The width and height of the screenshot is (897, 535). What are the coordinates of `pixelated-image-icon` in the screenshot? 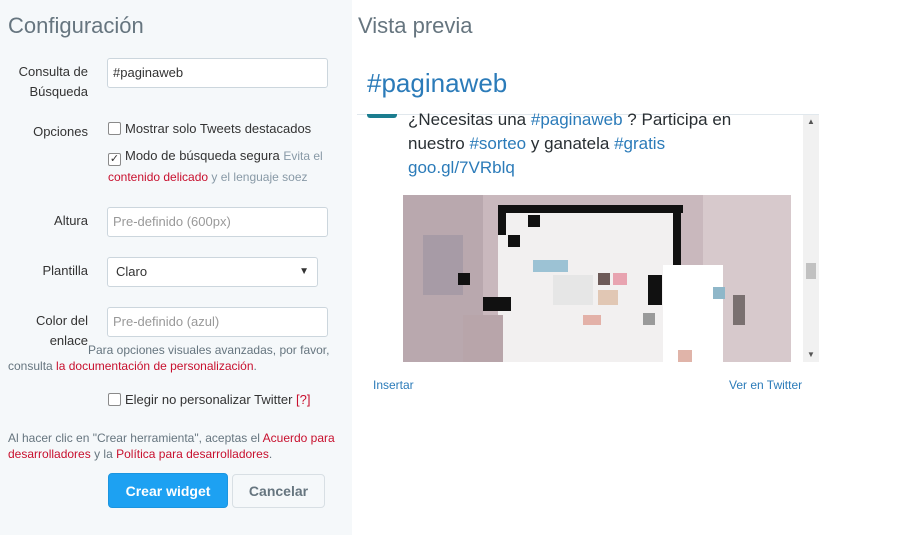 It's located at (597, 278).